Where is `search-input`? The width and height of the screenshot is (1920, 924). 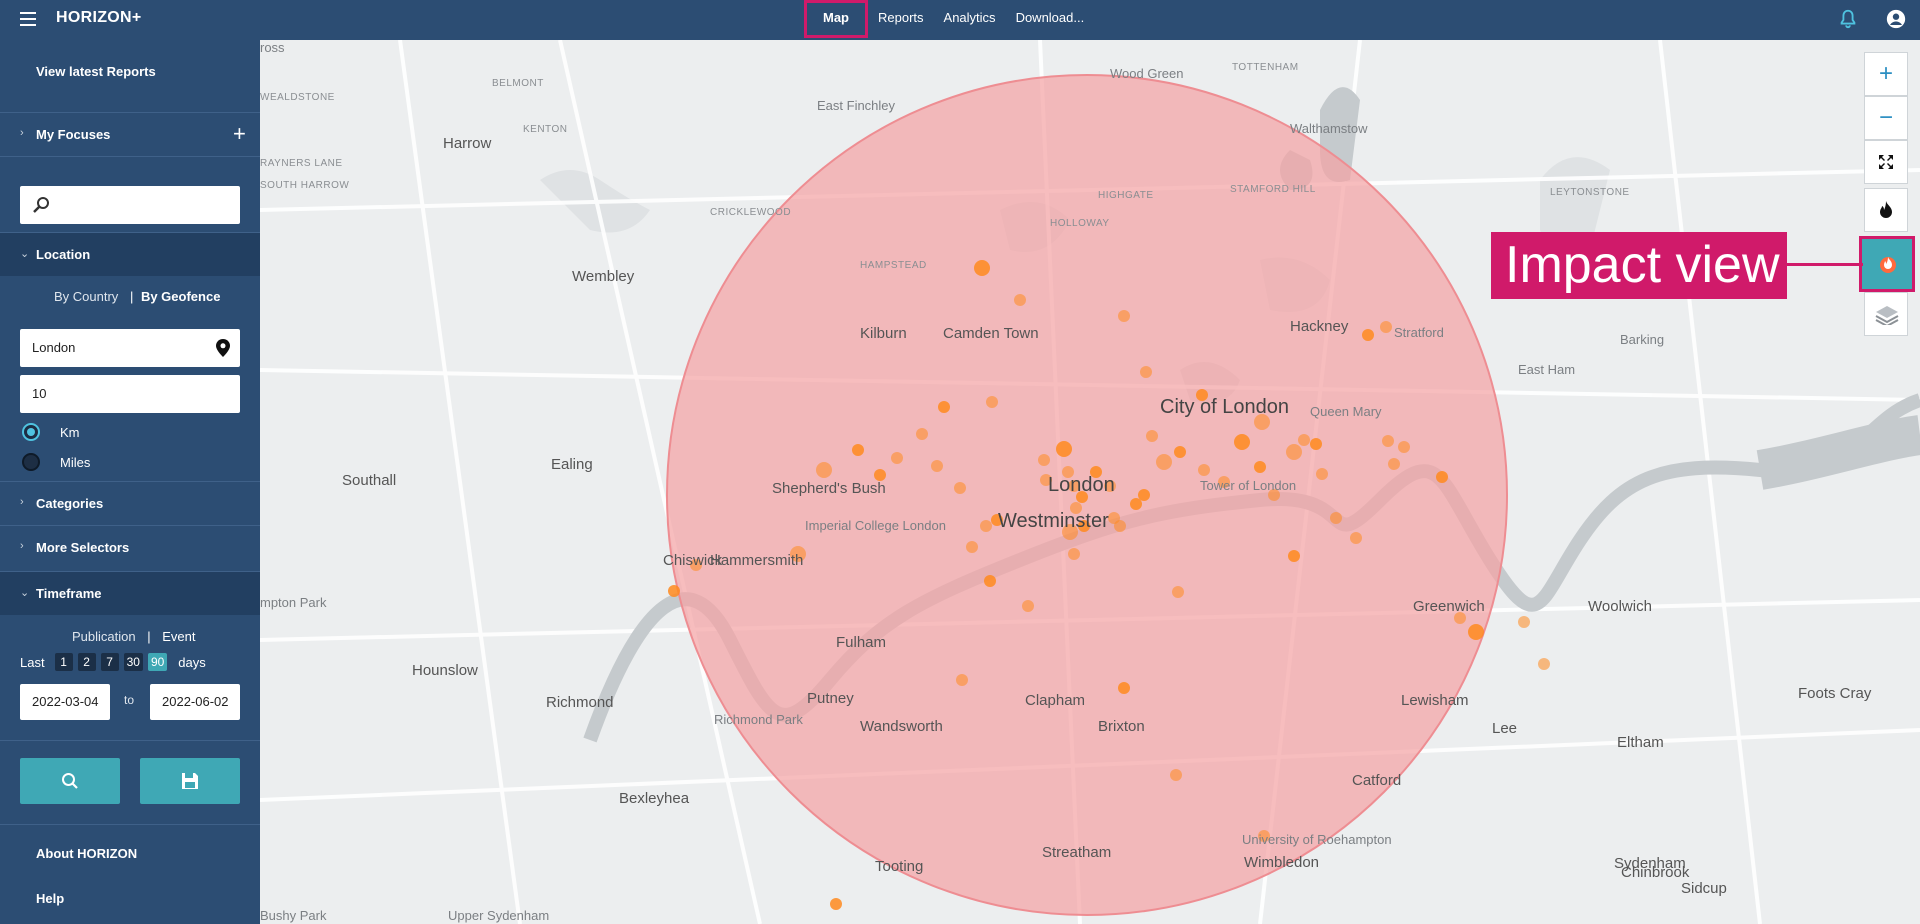
search-input is located at coordinates (130, 205).